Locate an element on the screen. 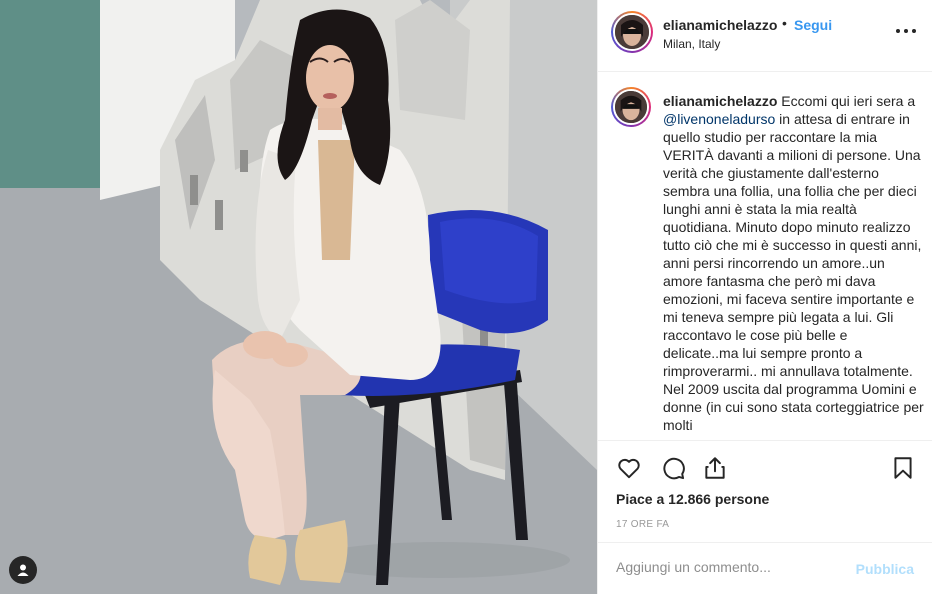 This screenshot has width=932, height=594. caption-mention-link: @livenoneladurso is located at coordinates (719, 119).